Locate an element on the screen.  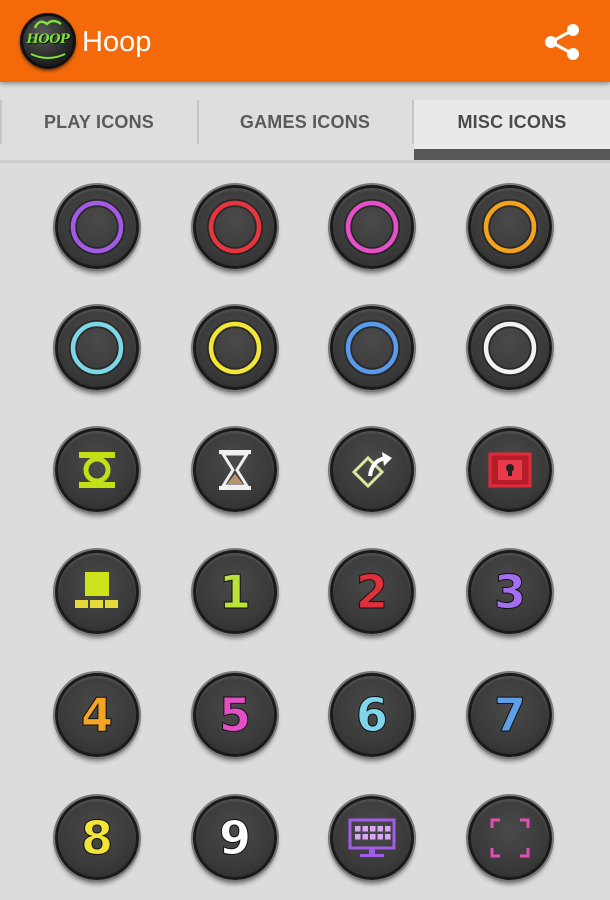
digit-4-icon: 4 is located at coordinates (96, 715).